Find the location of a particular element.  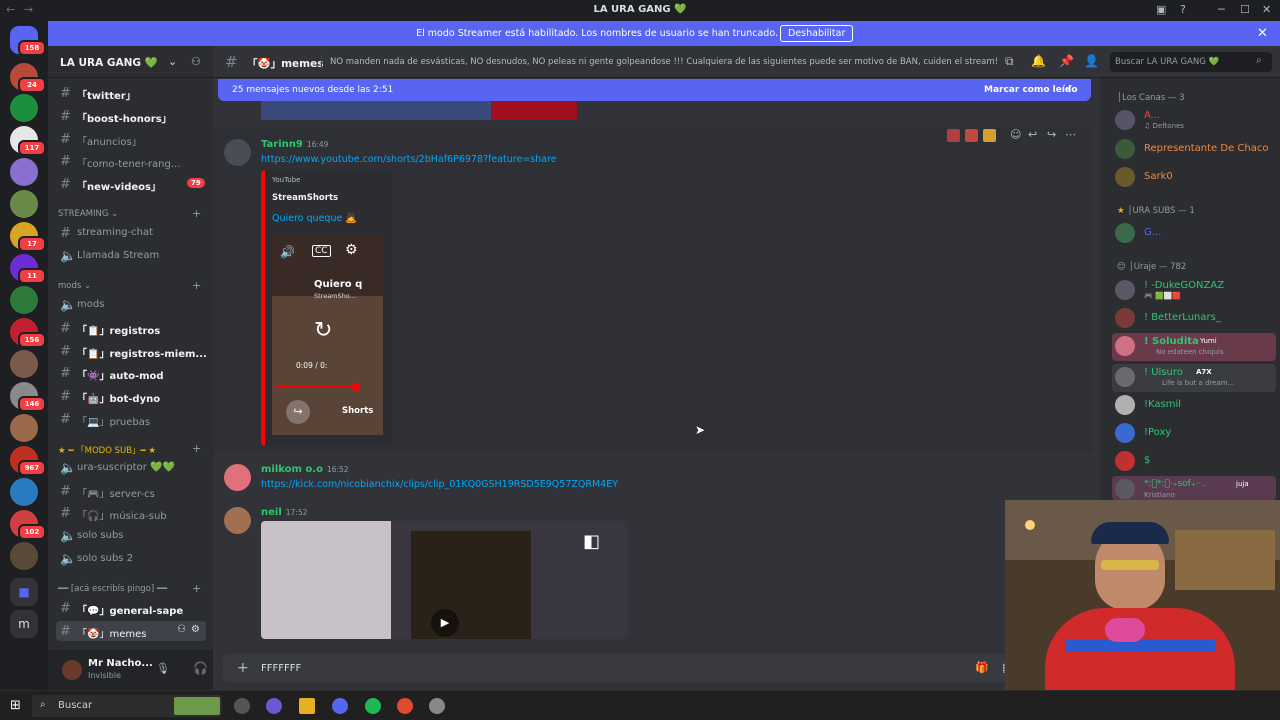

video-progress is located at coordinates (316, 387).